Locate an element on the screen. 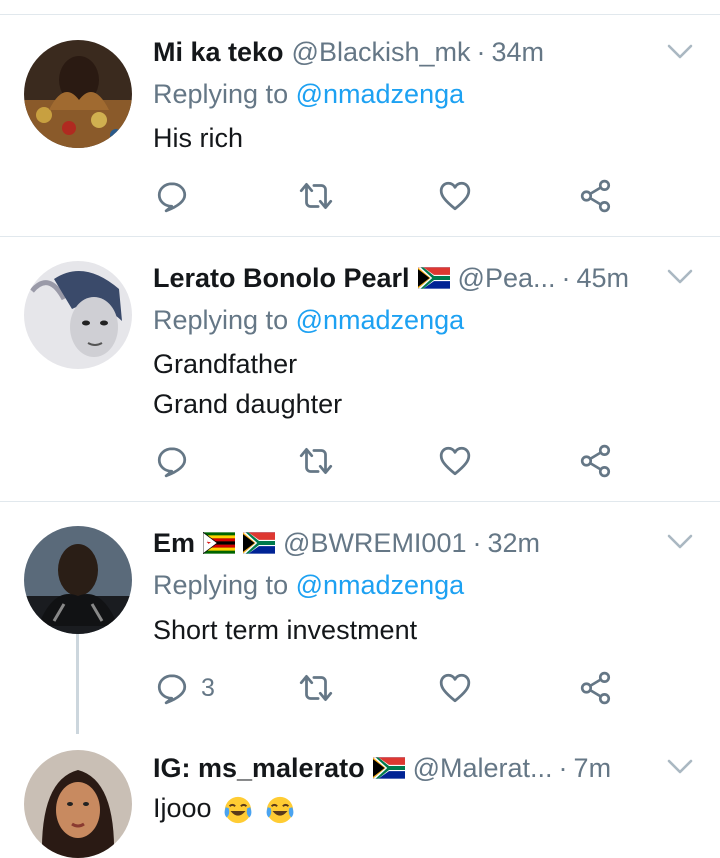 The height and width of the screenshot is (858, 720). tweet-text-line: His rich is located at coordinates (198, 138).